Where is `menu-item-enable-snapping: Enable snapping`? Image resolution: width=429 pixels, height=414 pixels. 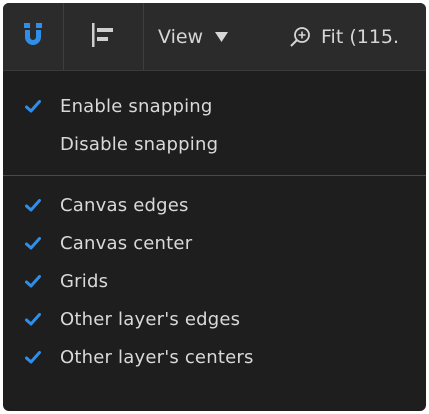
menu-item-enable-snapping: Enable snapping is located at coordinates (214, 106).